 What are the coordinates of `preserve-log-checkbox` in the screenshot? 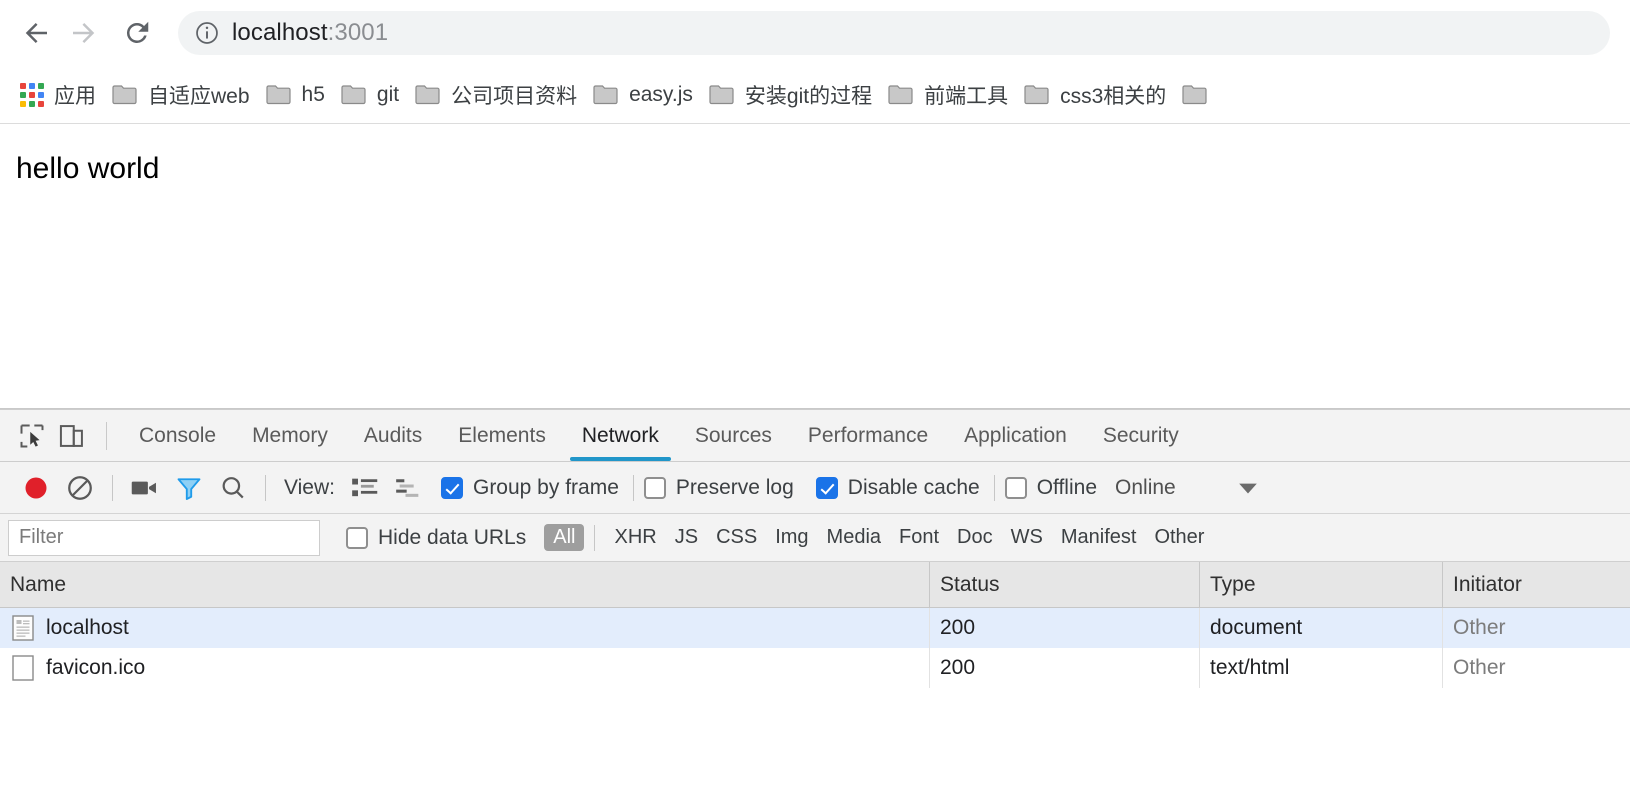 It's located at (654, 487).